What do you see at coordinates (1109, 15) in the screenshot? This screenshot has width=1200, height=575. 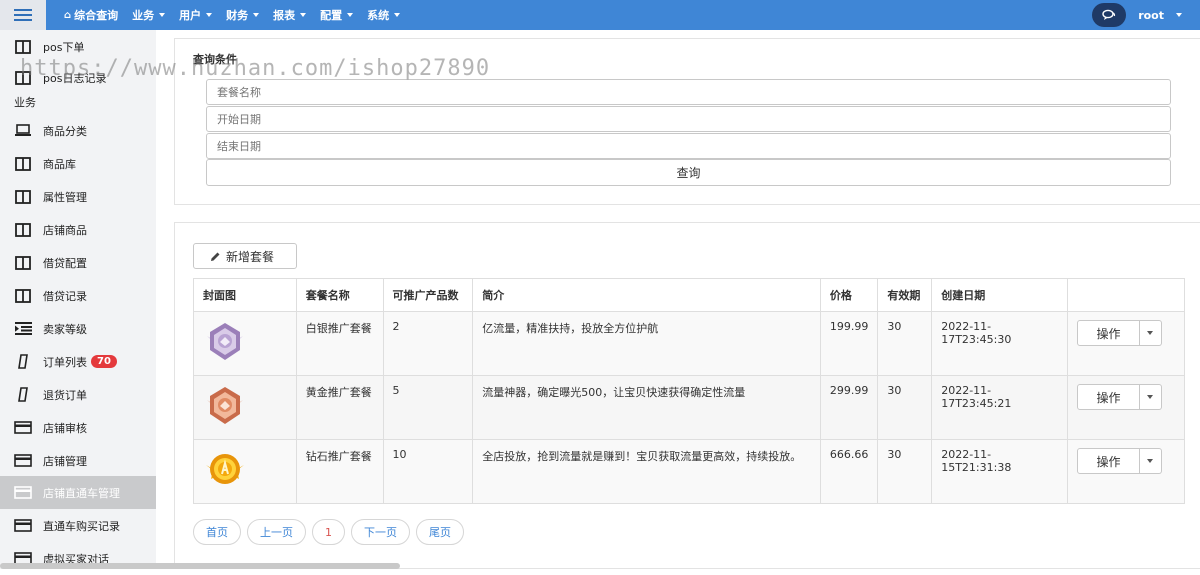 I see `chat-button` at bounding box center [1109, 15].